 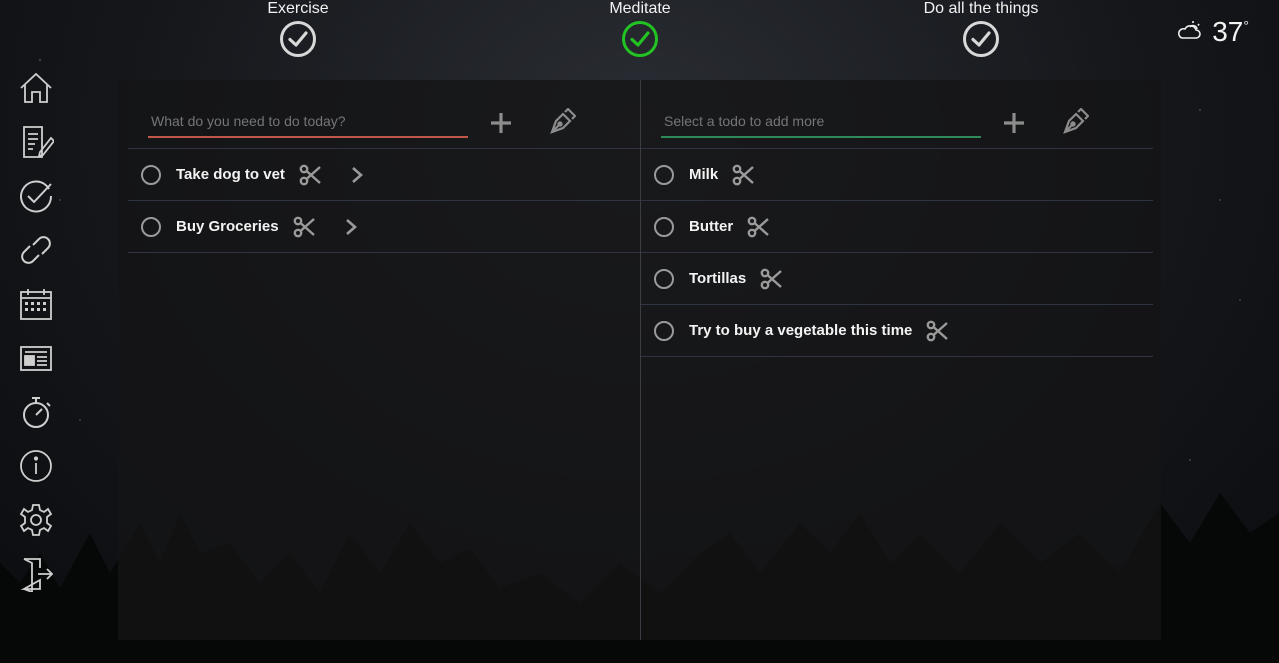 What do you see at coordinates (36, 466) in the screenshot?
I see `info-icon` at bounding box center [36, 466].